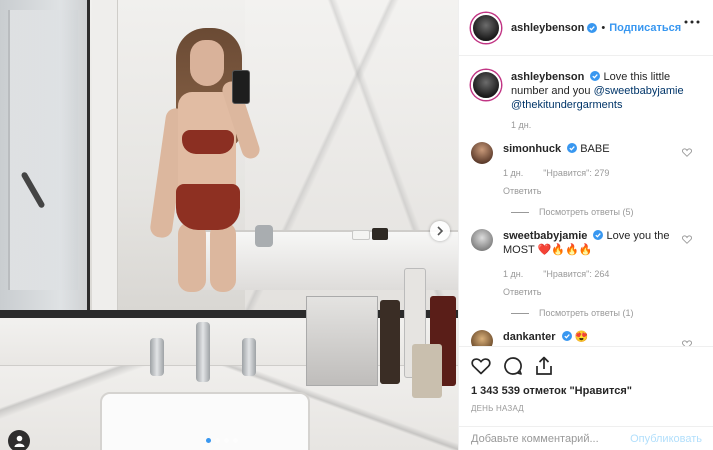  I want to click on shower-glass, so click(43, 150).